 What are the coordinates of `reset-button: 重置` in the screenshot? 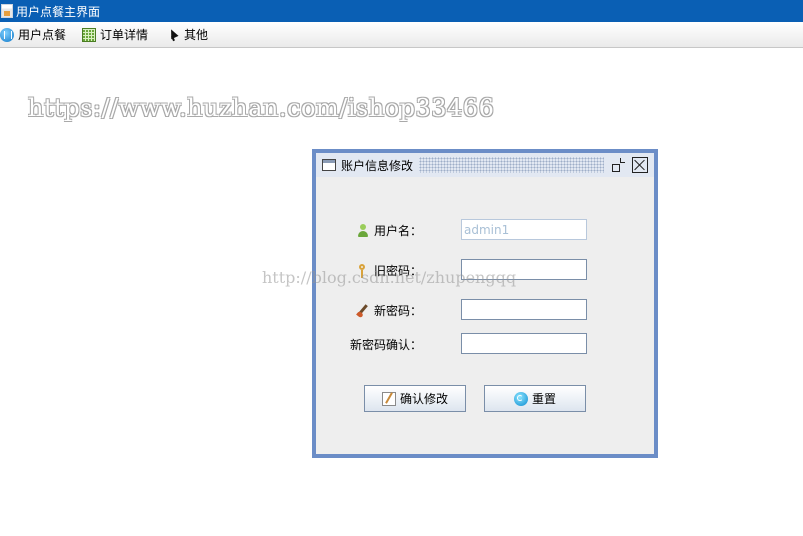 It's located at (535, 398).